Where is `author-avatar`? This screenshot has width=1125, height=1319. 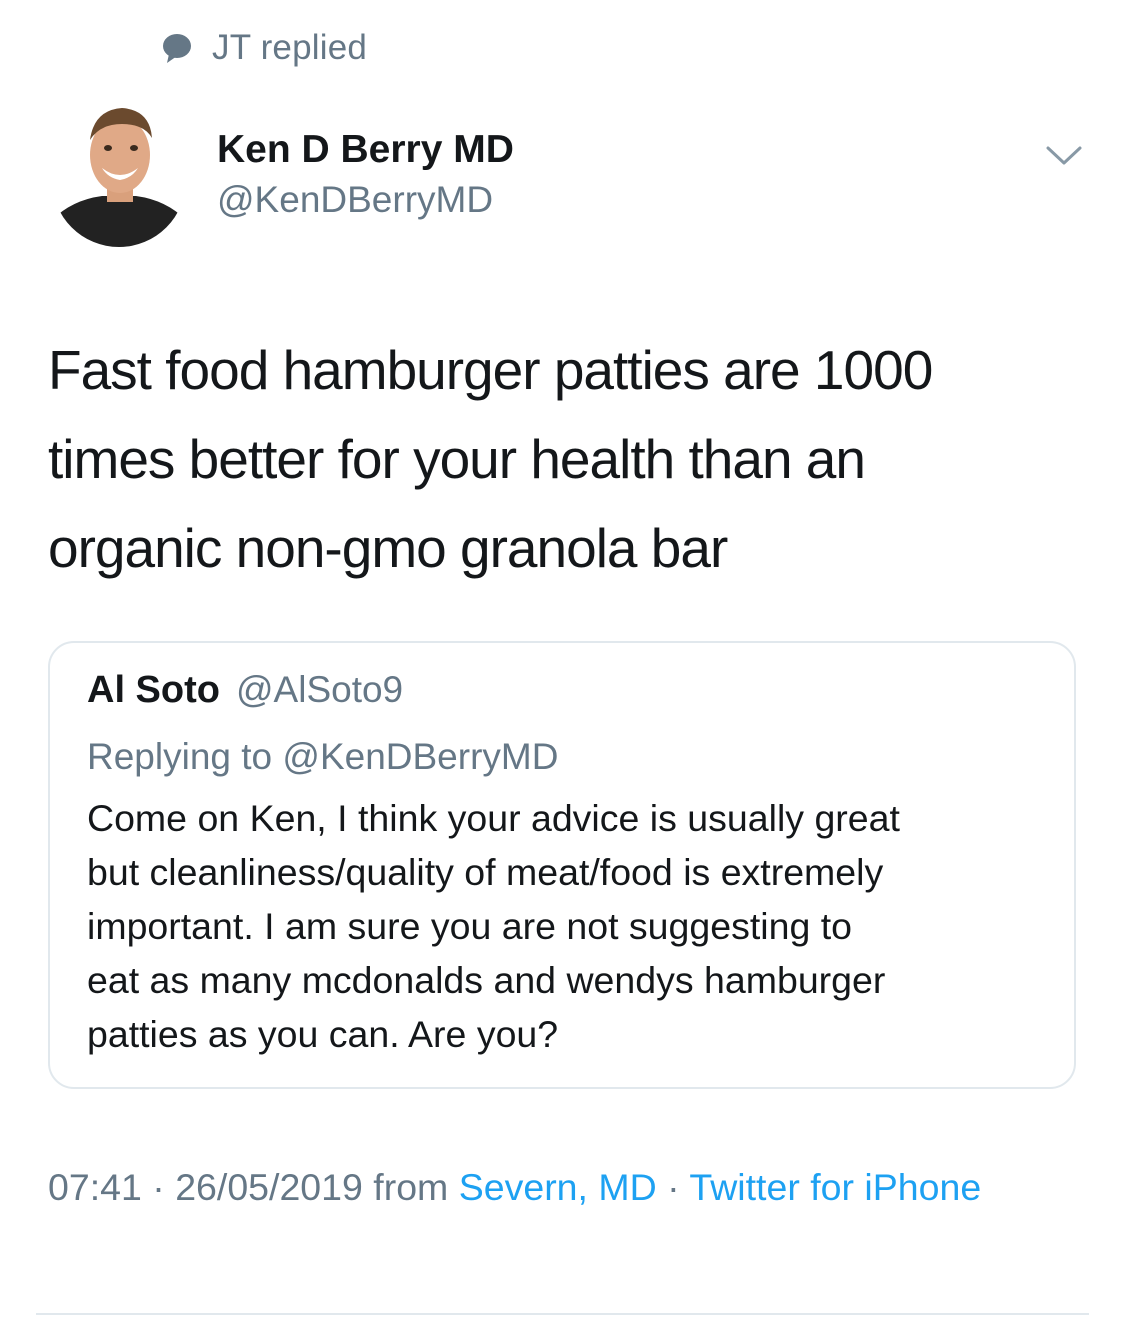 author-avatar is located at coordinates (119, 175).